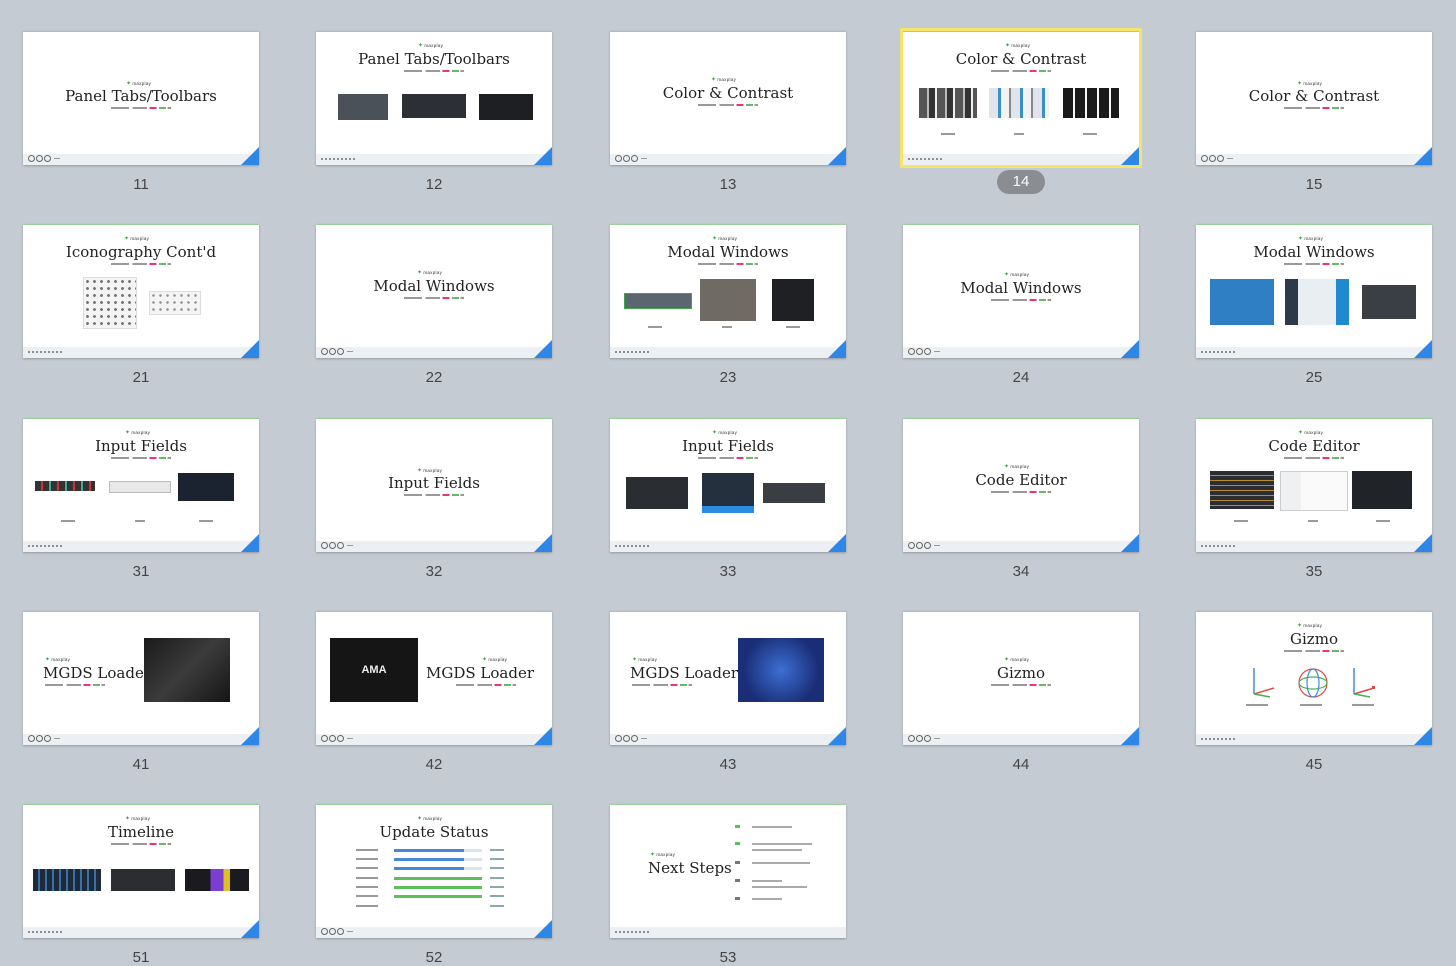  Describe the element at coordinates (434, 885) in the screenshot. I see `slide-thumbnail-52: maxplay Update Status 52` at that location.